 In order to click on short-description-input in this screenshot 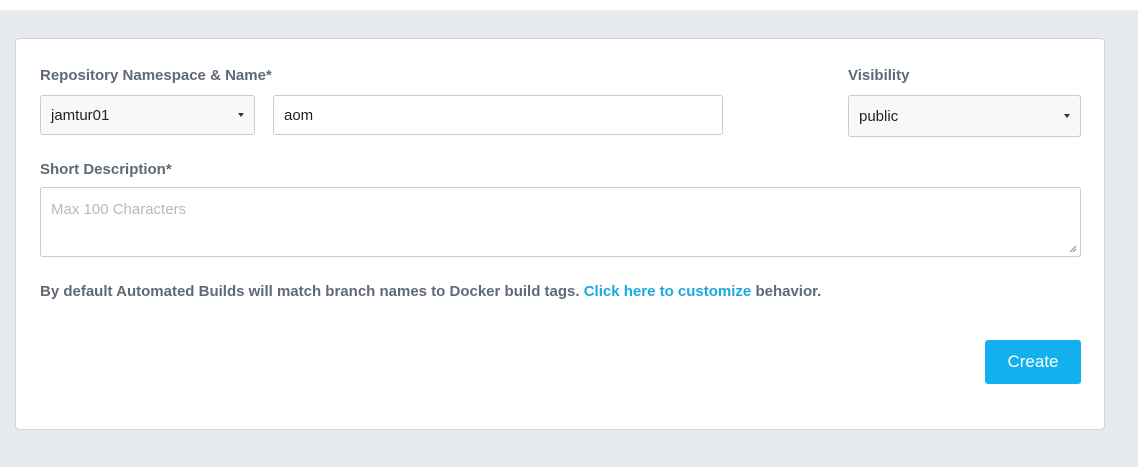, I will do `click(560, 222)`.